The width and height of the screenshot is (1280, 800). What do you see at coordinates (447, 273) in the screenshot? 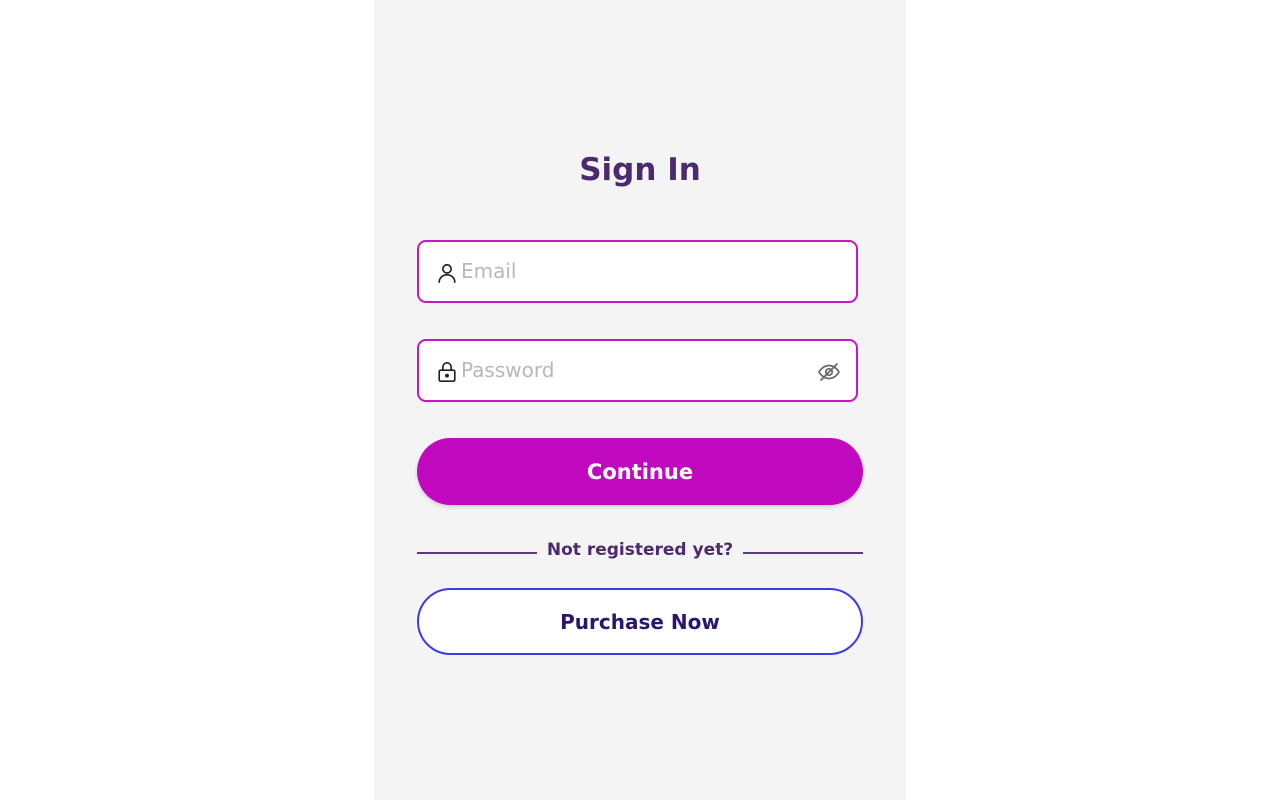
I see `user-icon` at bounding box center [447, 273].